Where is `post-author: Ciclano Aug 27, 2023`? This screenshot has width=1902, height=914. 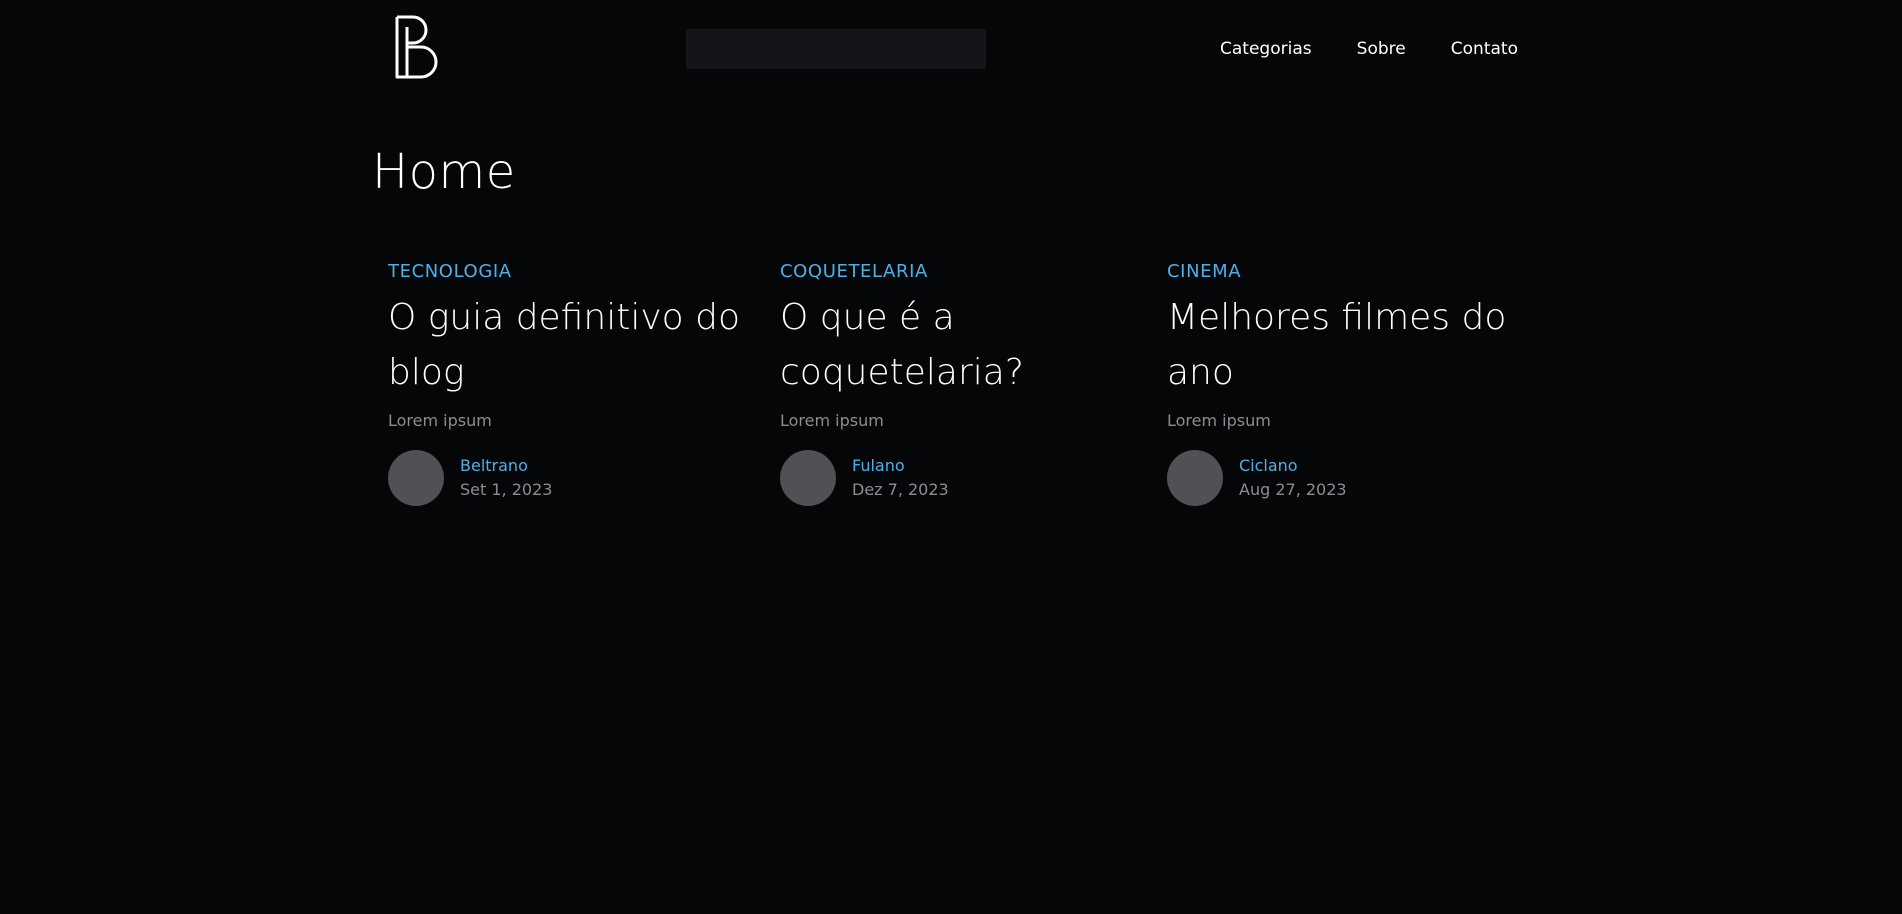 post-author: Ciclano Aug 27, 2023 is located at coordinates (1352, 478).